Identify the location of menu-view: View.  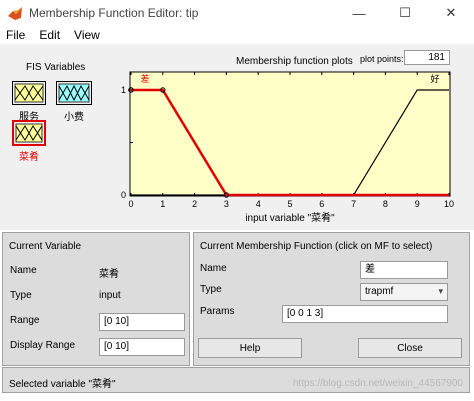
(88, 35).